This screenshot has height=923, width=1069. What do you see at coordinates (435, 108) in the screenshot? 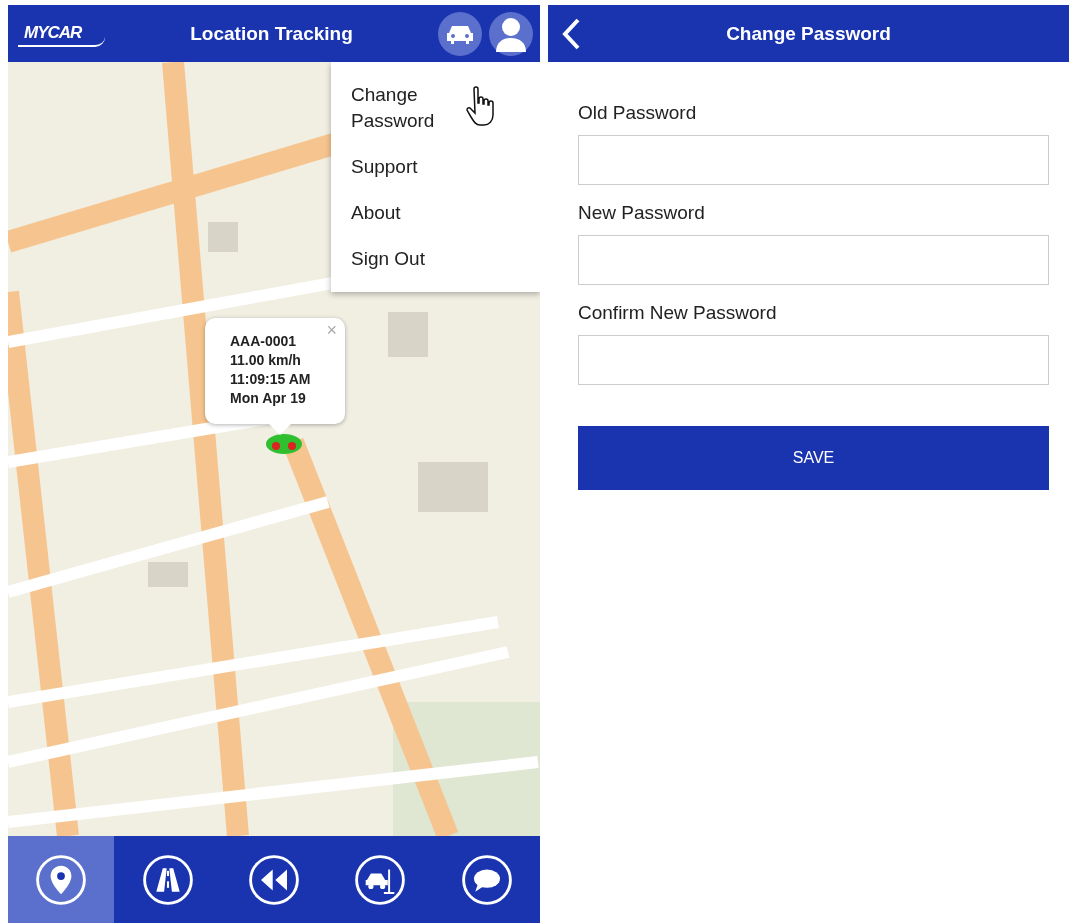
I see `menu-item: Change Password` at bounding box center [435, 108].